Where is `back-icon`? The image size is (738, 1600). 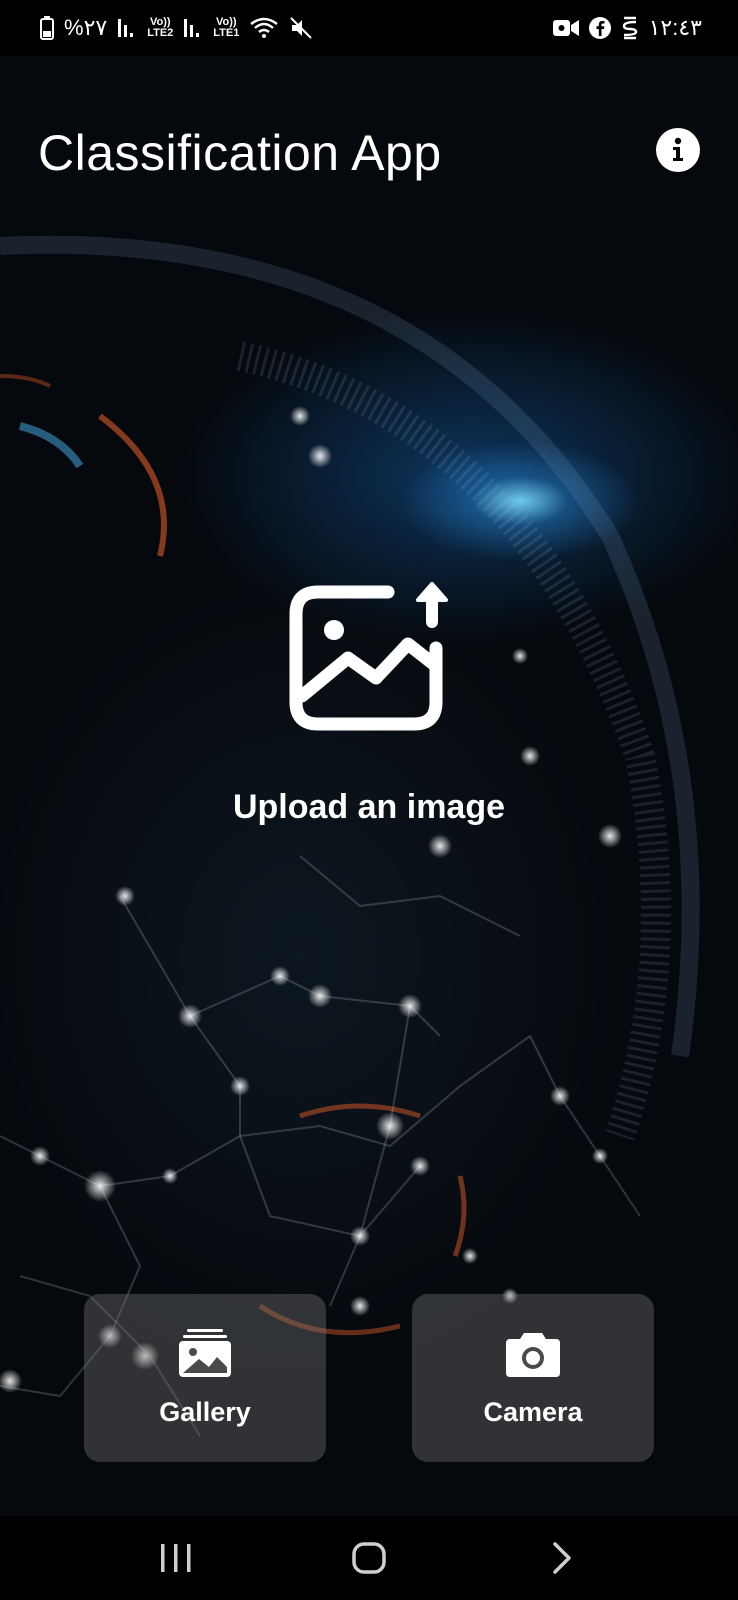
back-icon is located at coordinates (561, 1558).